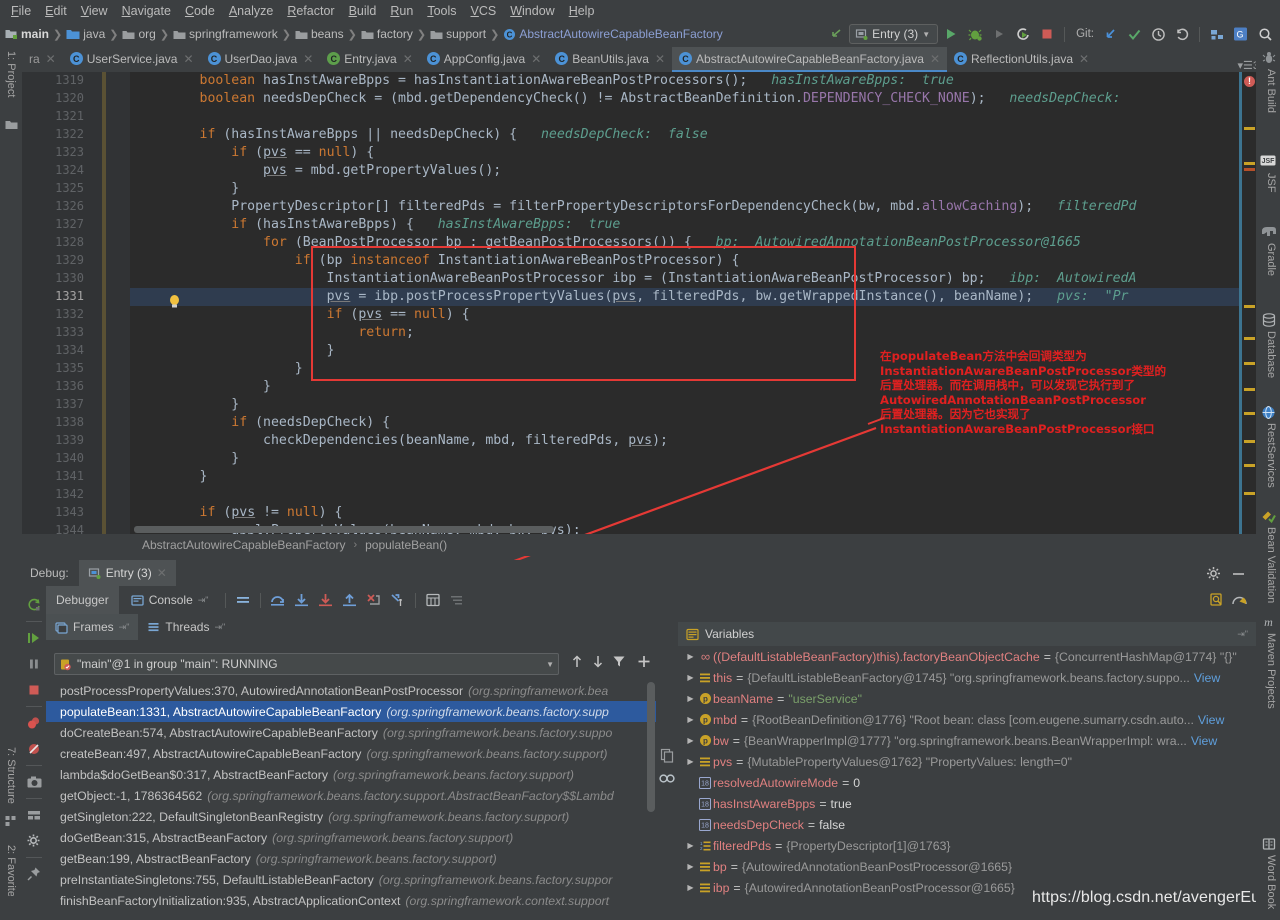 The height and width of the screenshot is (920, 1280). I want to click on line-number: 1332, so click(54, 314).